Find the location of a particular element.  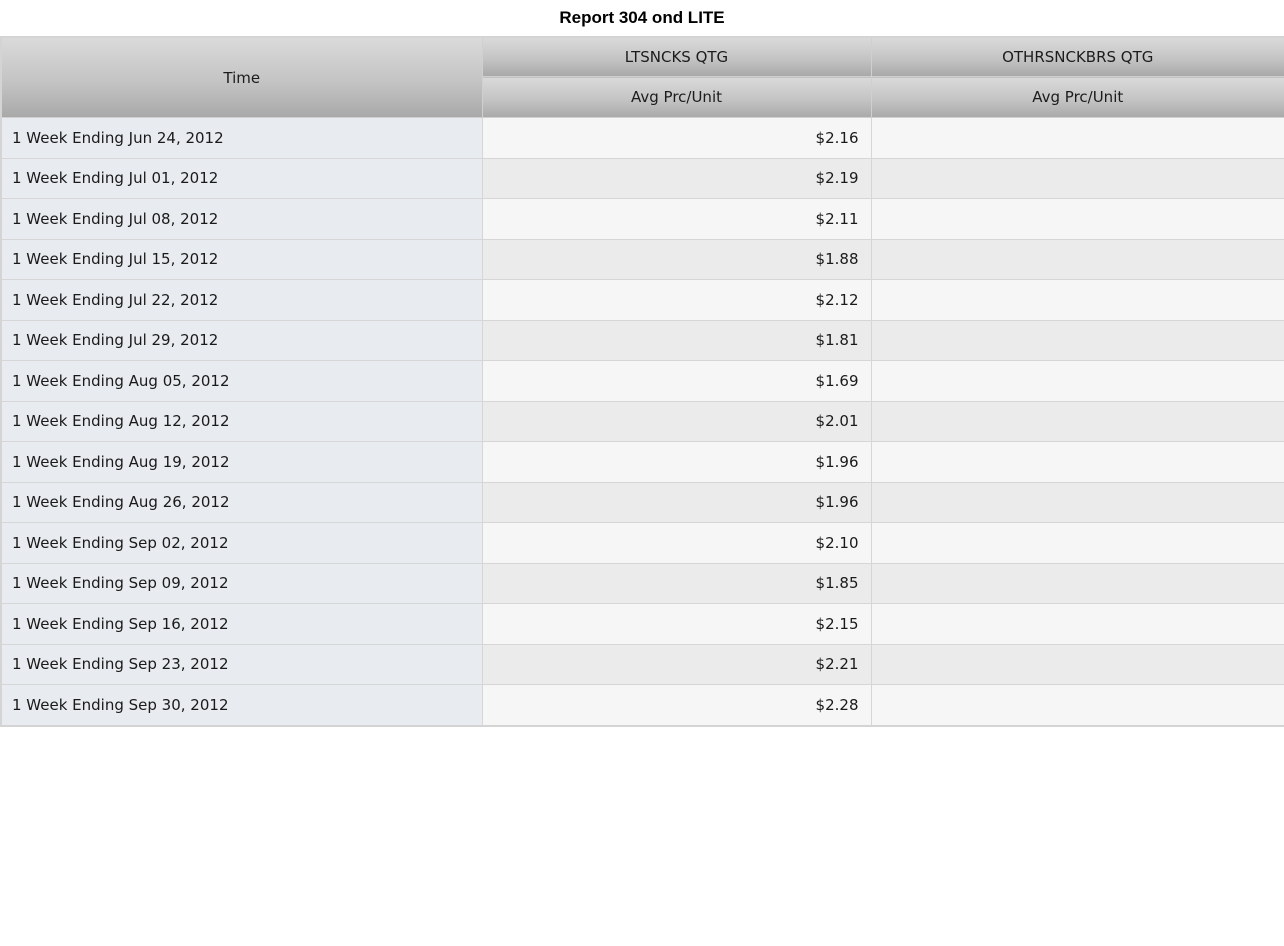

table-row: 1 Week Ending Jul 22, 2012 $2.12 is located at coordinates (642, 300).